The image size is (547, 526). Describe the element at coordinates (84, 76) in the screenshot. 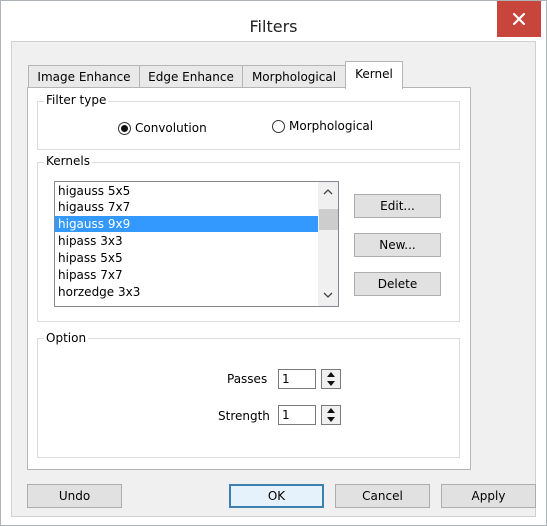

I see `tab-image-enhance: Image Enhance` at that location.